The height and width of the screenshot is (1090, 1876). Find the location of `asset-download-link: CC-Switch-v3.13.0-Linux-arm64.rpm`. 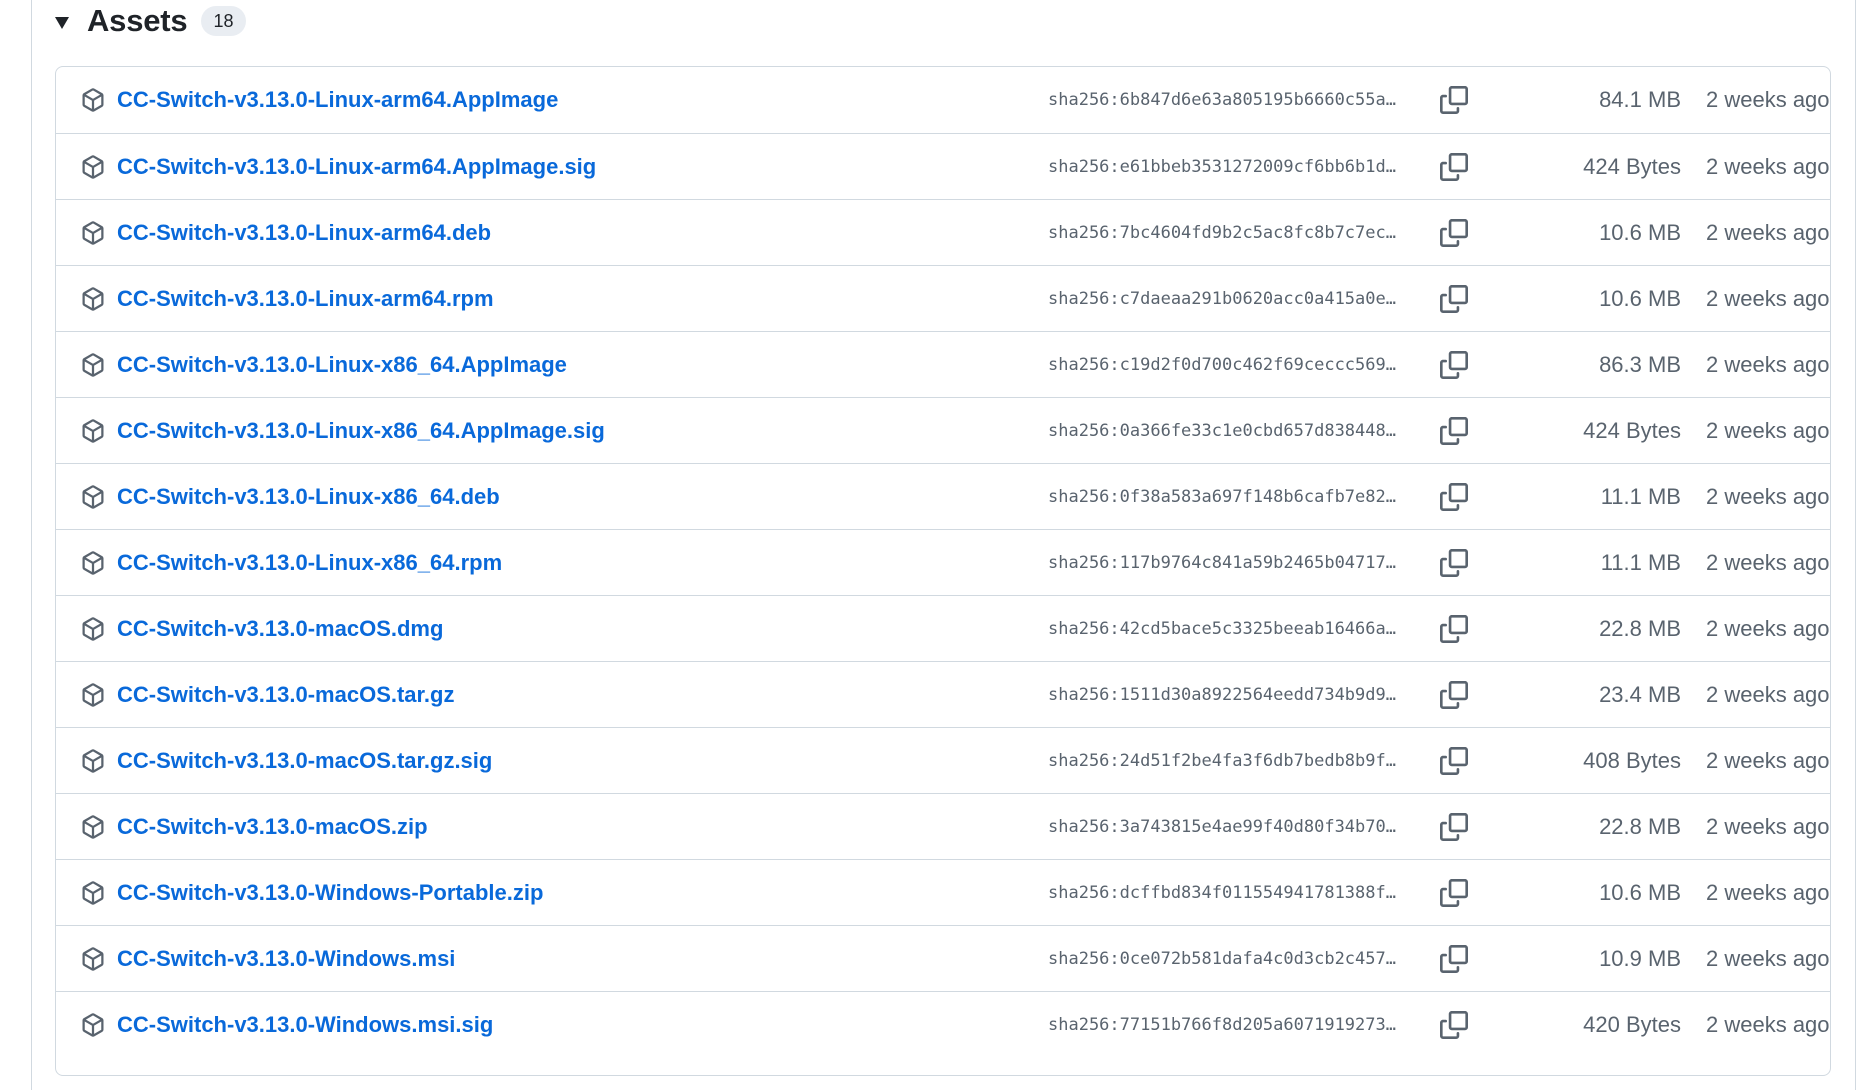

asset-download-link: CC-Switch-v3.13.0-Linux-arm64.rpm is located at coordinates (305, 299).